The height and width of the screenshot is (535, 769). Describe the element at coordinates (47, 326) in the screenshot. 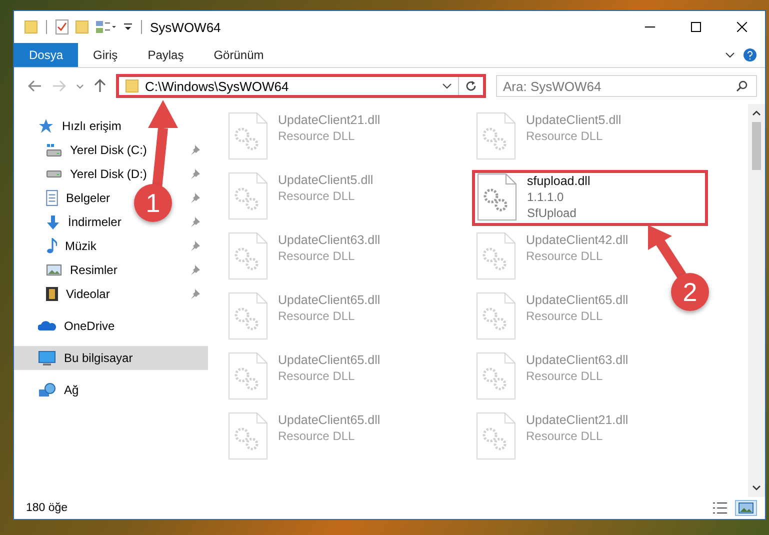

I see `cloud-icon` at that location.